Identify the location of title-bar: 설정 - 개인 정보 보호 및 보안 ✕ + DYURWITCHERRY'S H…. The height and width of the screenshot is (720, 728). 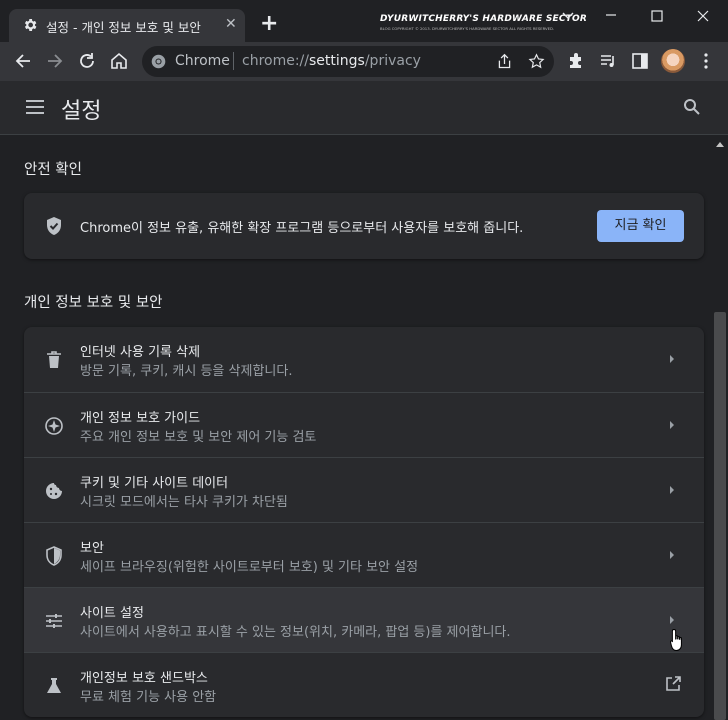
(364, 21).